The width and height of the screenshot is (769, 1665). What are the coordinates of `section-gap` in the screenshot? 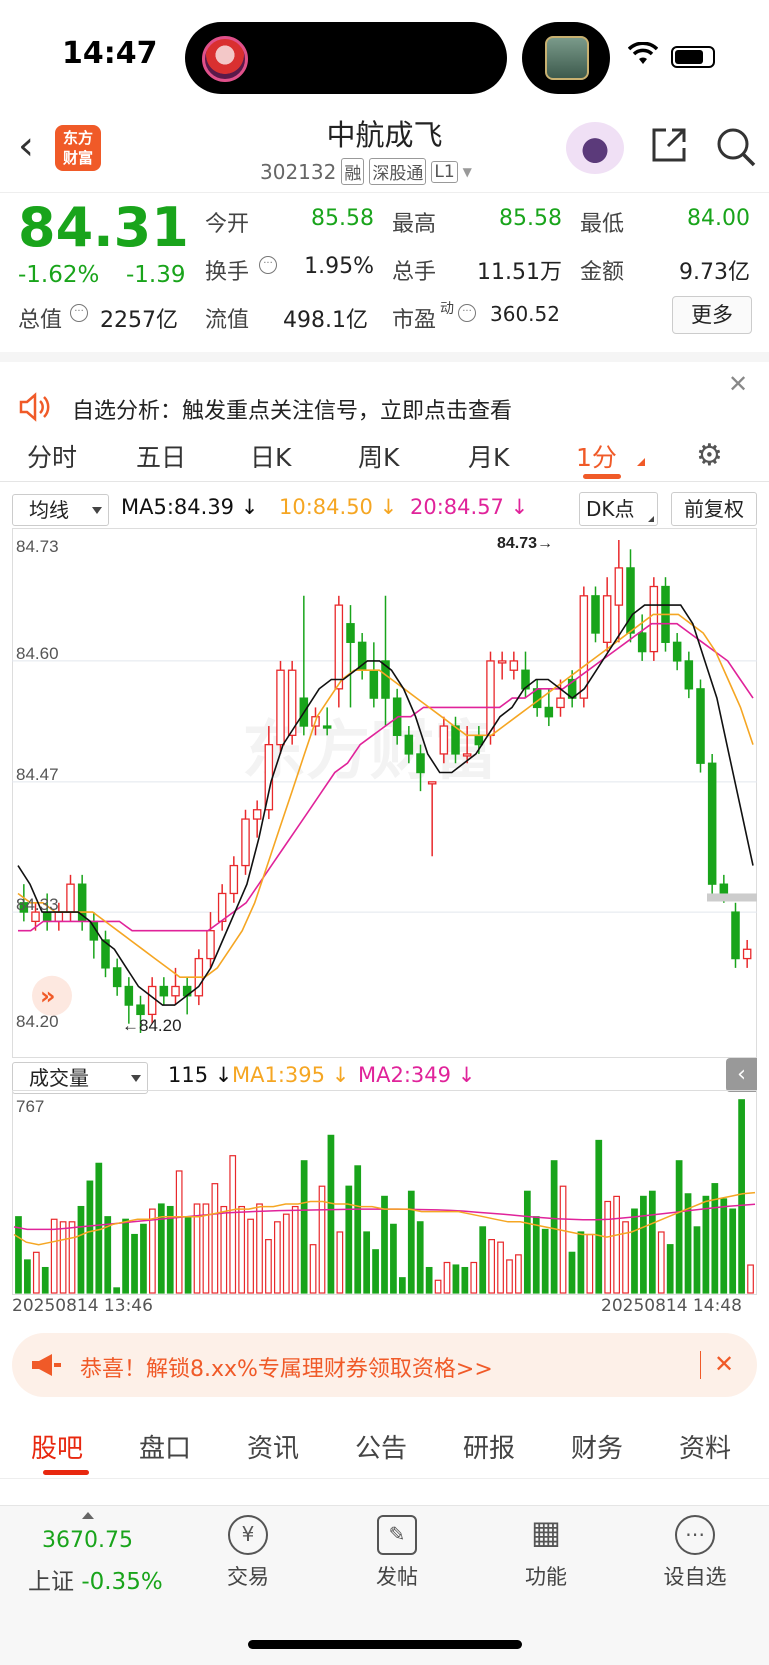 It's located at (384, 357).